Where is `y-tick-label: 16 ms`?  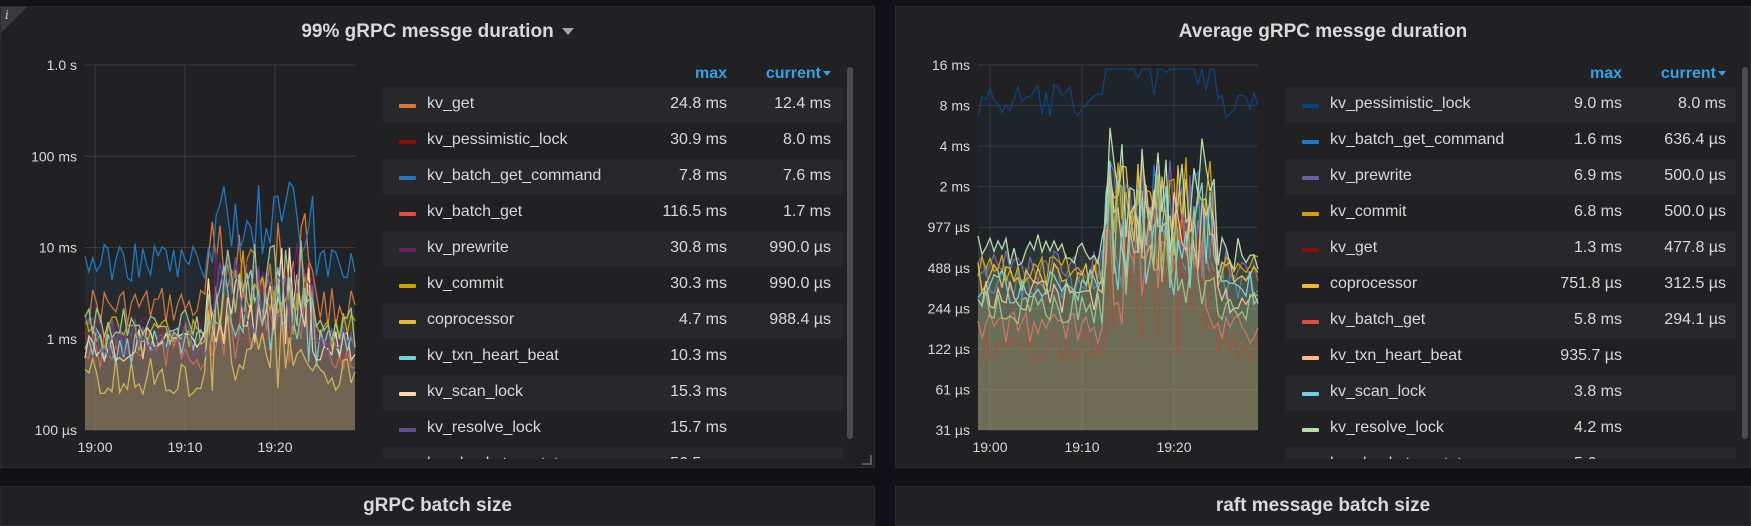 y-tick-label: 16 ms is located at coordinates (951, 65).